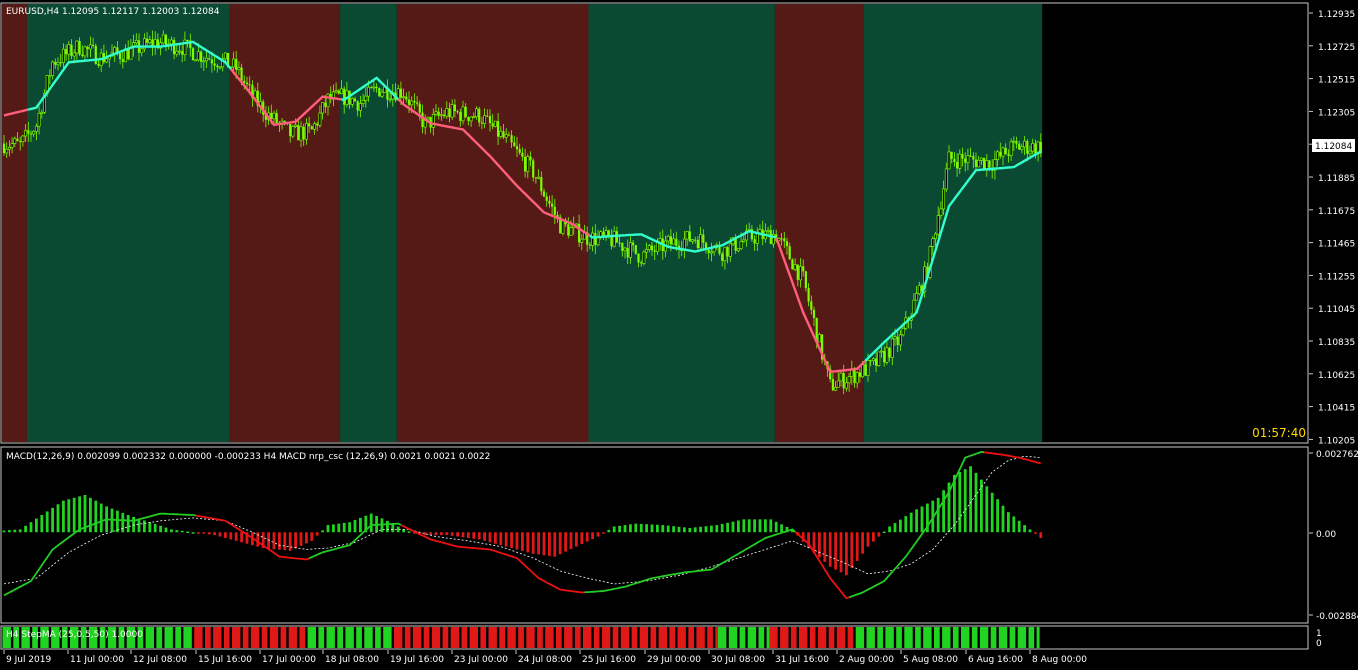 This screenshot has height=670, width=1358. What do you see at coordinates (417, 660) in the screenshot?
I see `time-axis-label: 19 Jul 16:00` at bounding box center [417, 660].